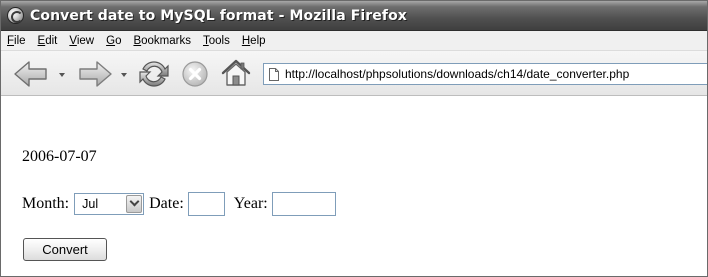  Describe the element at coordinates (166, 203) in the screenshot. I see `date-label: Date:` at that location.